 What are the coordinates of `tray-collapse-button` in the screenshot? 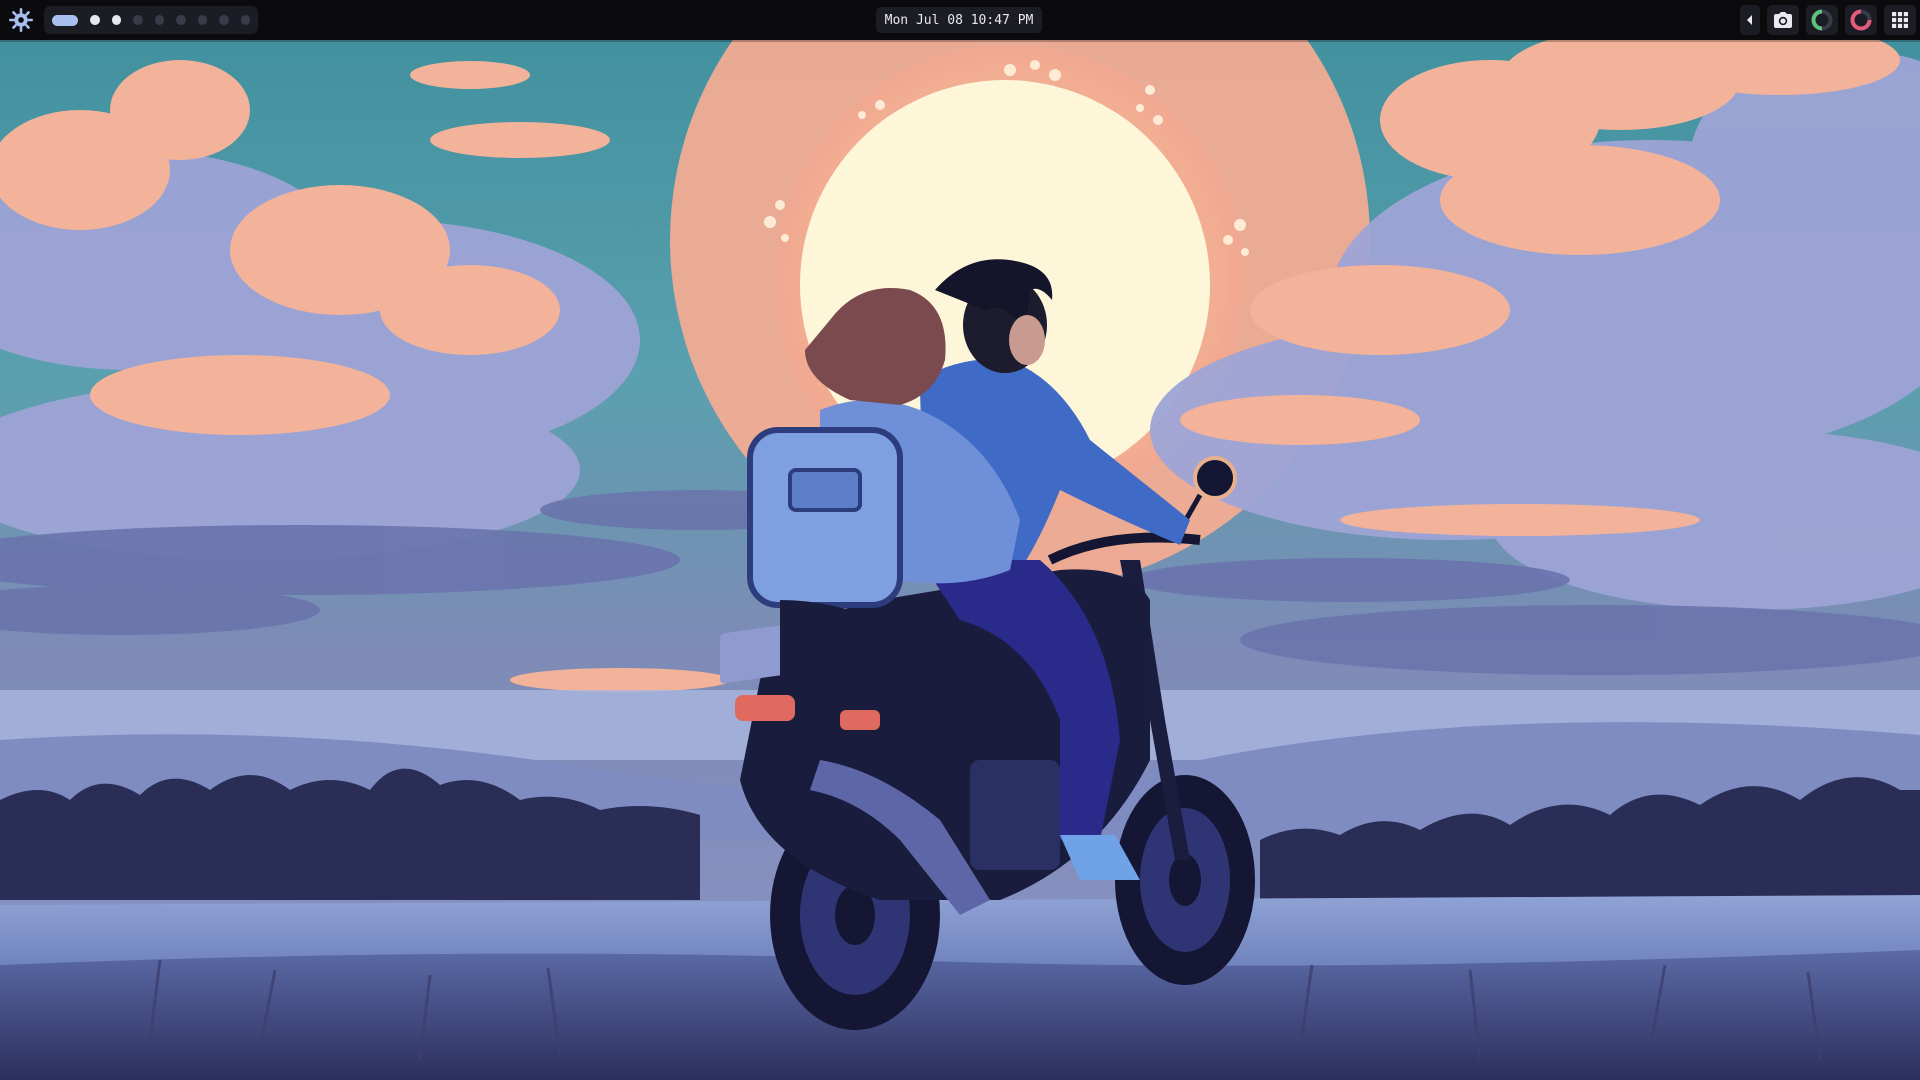 It's located at (1750, 20).